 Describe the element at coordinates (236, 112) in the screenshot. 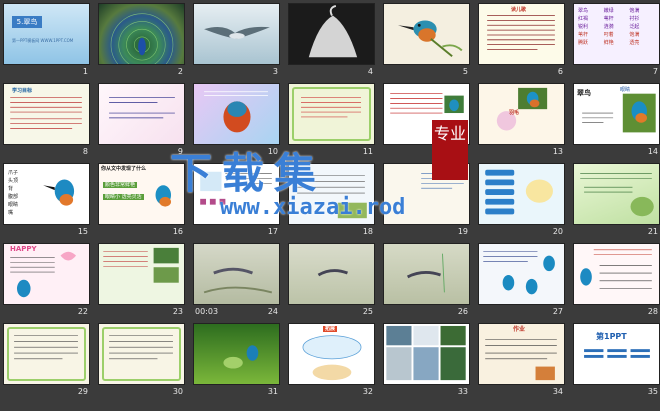

I see `kingfisher-illustration` at that location.